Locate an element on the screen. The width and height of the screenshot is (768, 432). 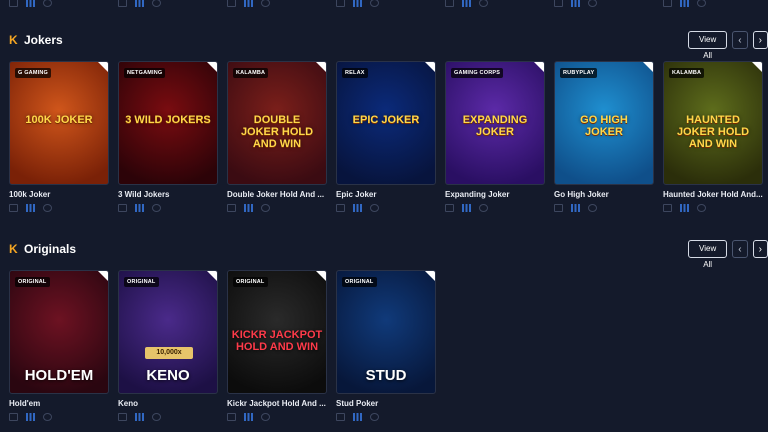
provider-badge: RELAX is located at coordinates (355, 73).